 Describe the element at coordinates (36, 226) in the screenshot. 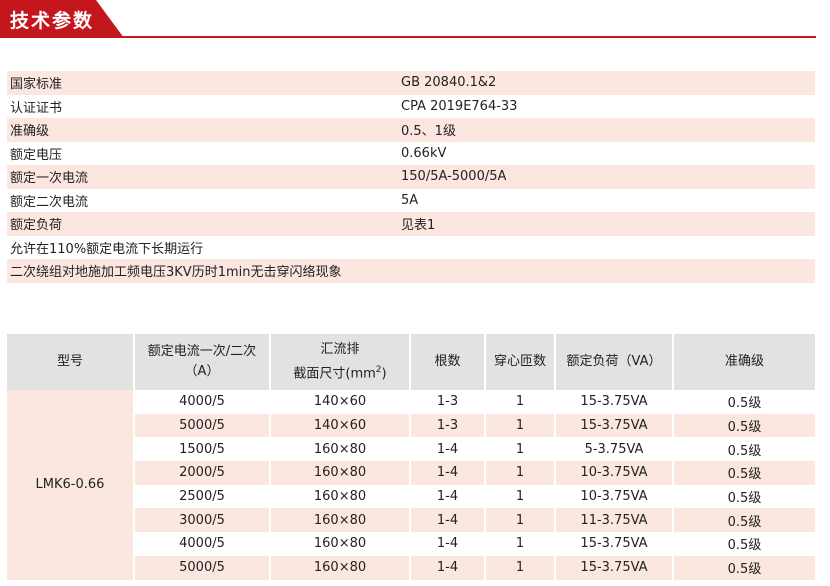

I see `spec-label: 额定负荷` at that location.